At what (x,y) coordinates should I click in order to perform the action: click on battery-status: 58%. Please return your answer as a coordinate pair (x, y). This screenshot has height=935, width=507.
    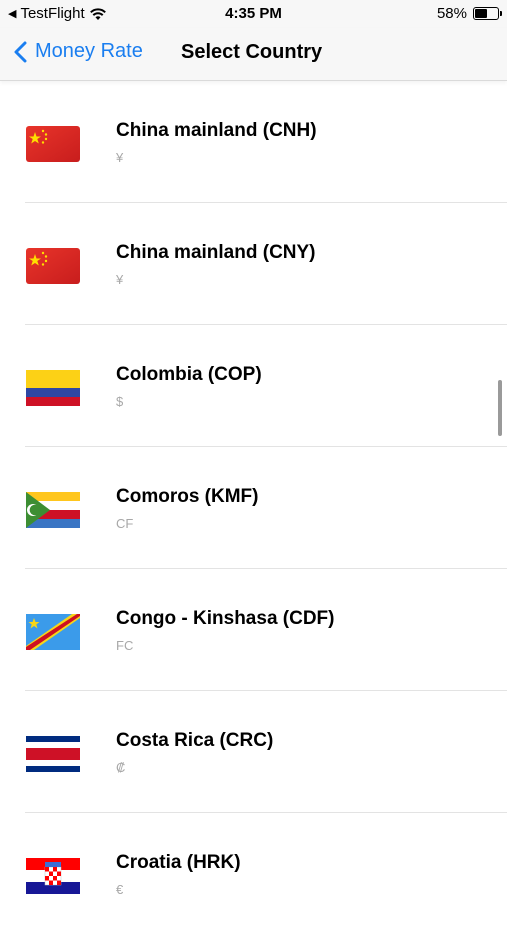
    Looking at the image, I should click on (469, 13).